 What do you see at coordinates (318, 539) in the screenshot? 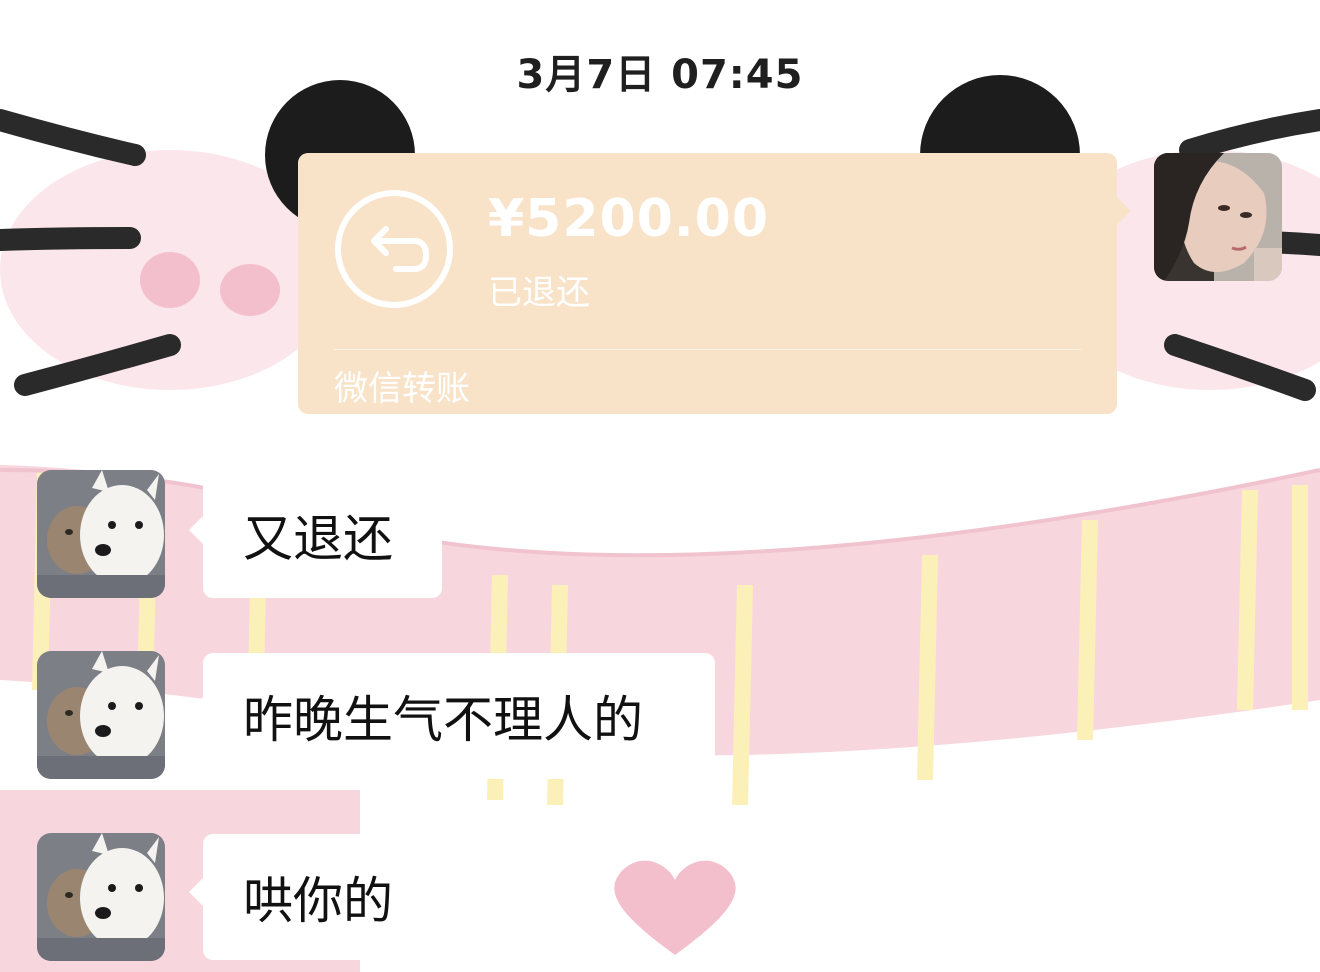
I see `message-text: 又退还` at bounding box center [318, 539].